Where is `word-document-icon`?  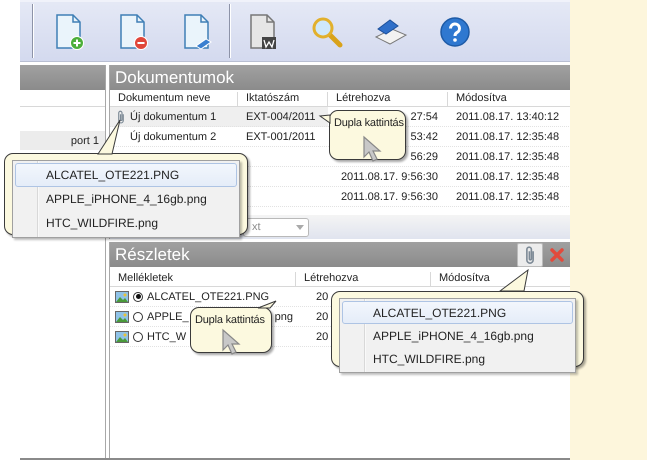
word-document-icon is located at coordinates (263, 31).